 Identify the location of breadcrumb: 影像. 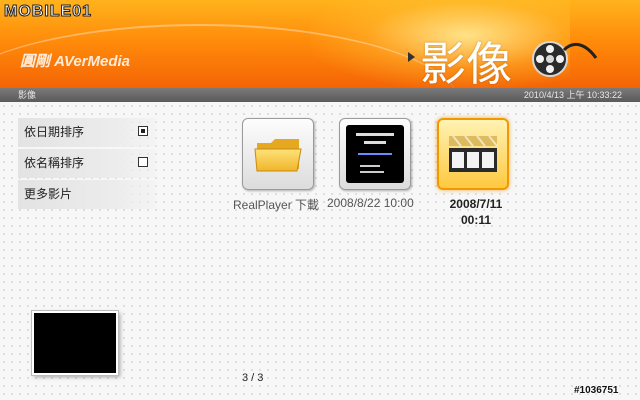
(27, 95).